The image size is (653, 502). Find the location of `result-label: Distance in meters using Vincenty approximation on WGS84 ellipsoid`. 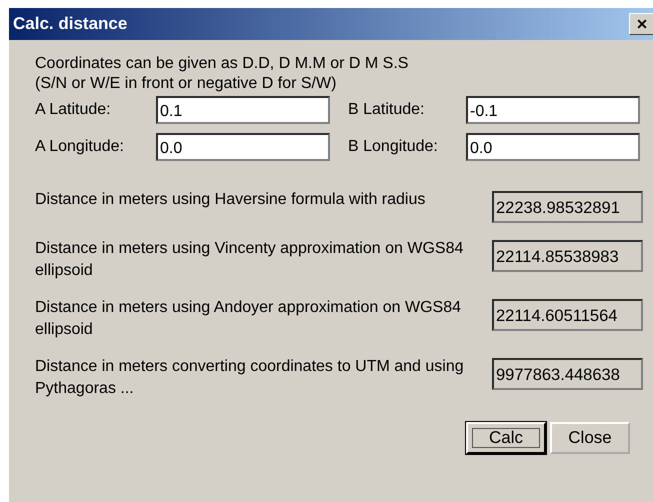

result-label: Distance in meters using Vincenty approximation on WGS84 ellipsoid is located at coordinates (249, 260).